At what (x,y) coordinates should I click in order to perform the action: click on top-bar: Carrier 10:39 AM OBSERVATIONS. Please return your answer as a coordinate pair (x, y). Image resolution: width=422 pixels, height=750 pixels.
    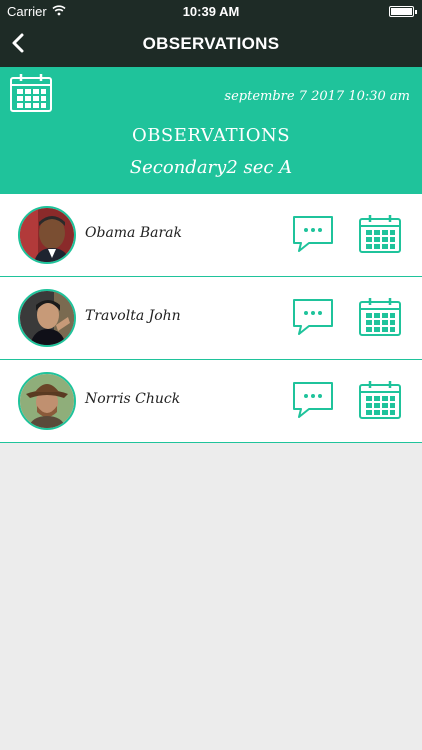
    Looking at the image, I should click on (211, 33).